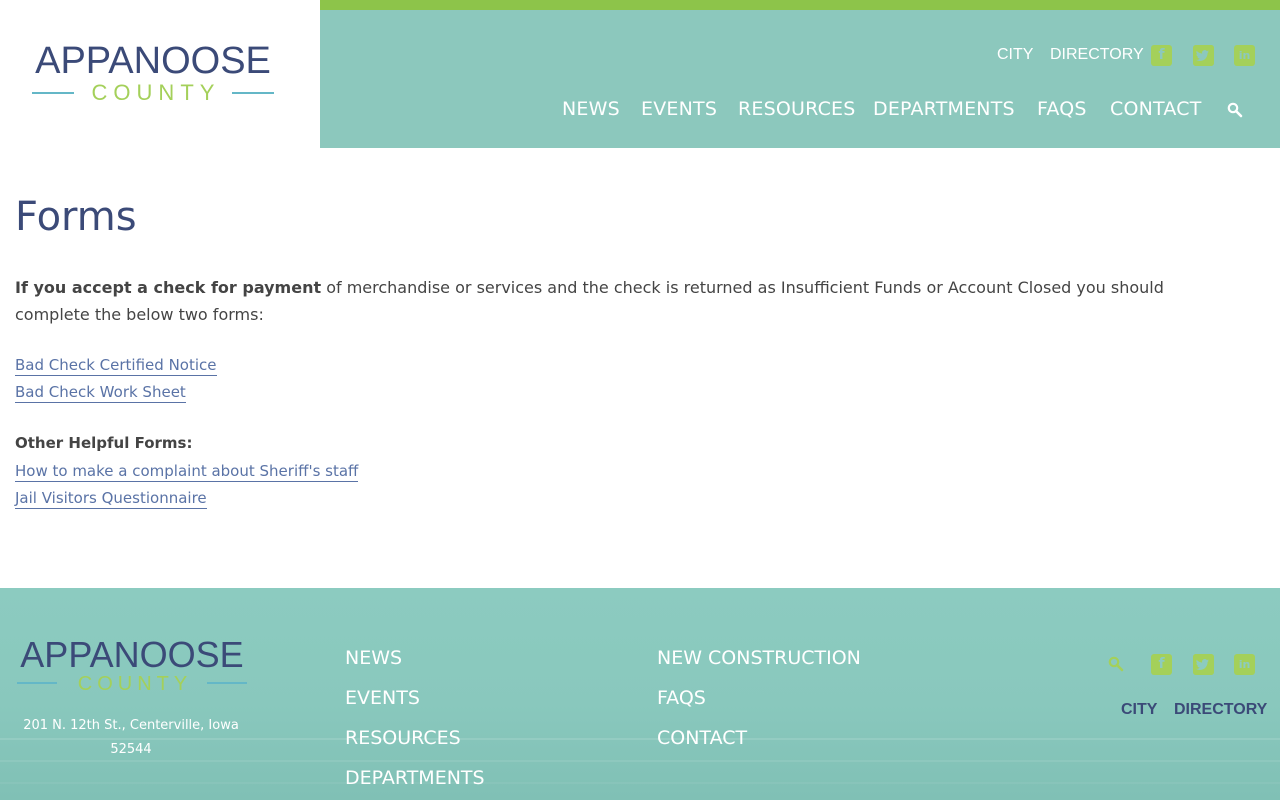 The width and height of the screenshot is (1280, 800). I want to click on logo-rule-left, so click(53, 93).